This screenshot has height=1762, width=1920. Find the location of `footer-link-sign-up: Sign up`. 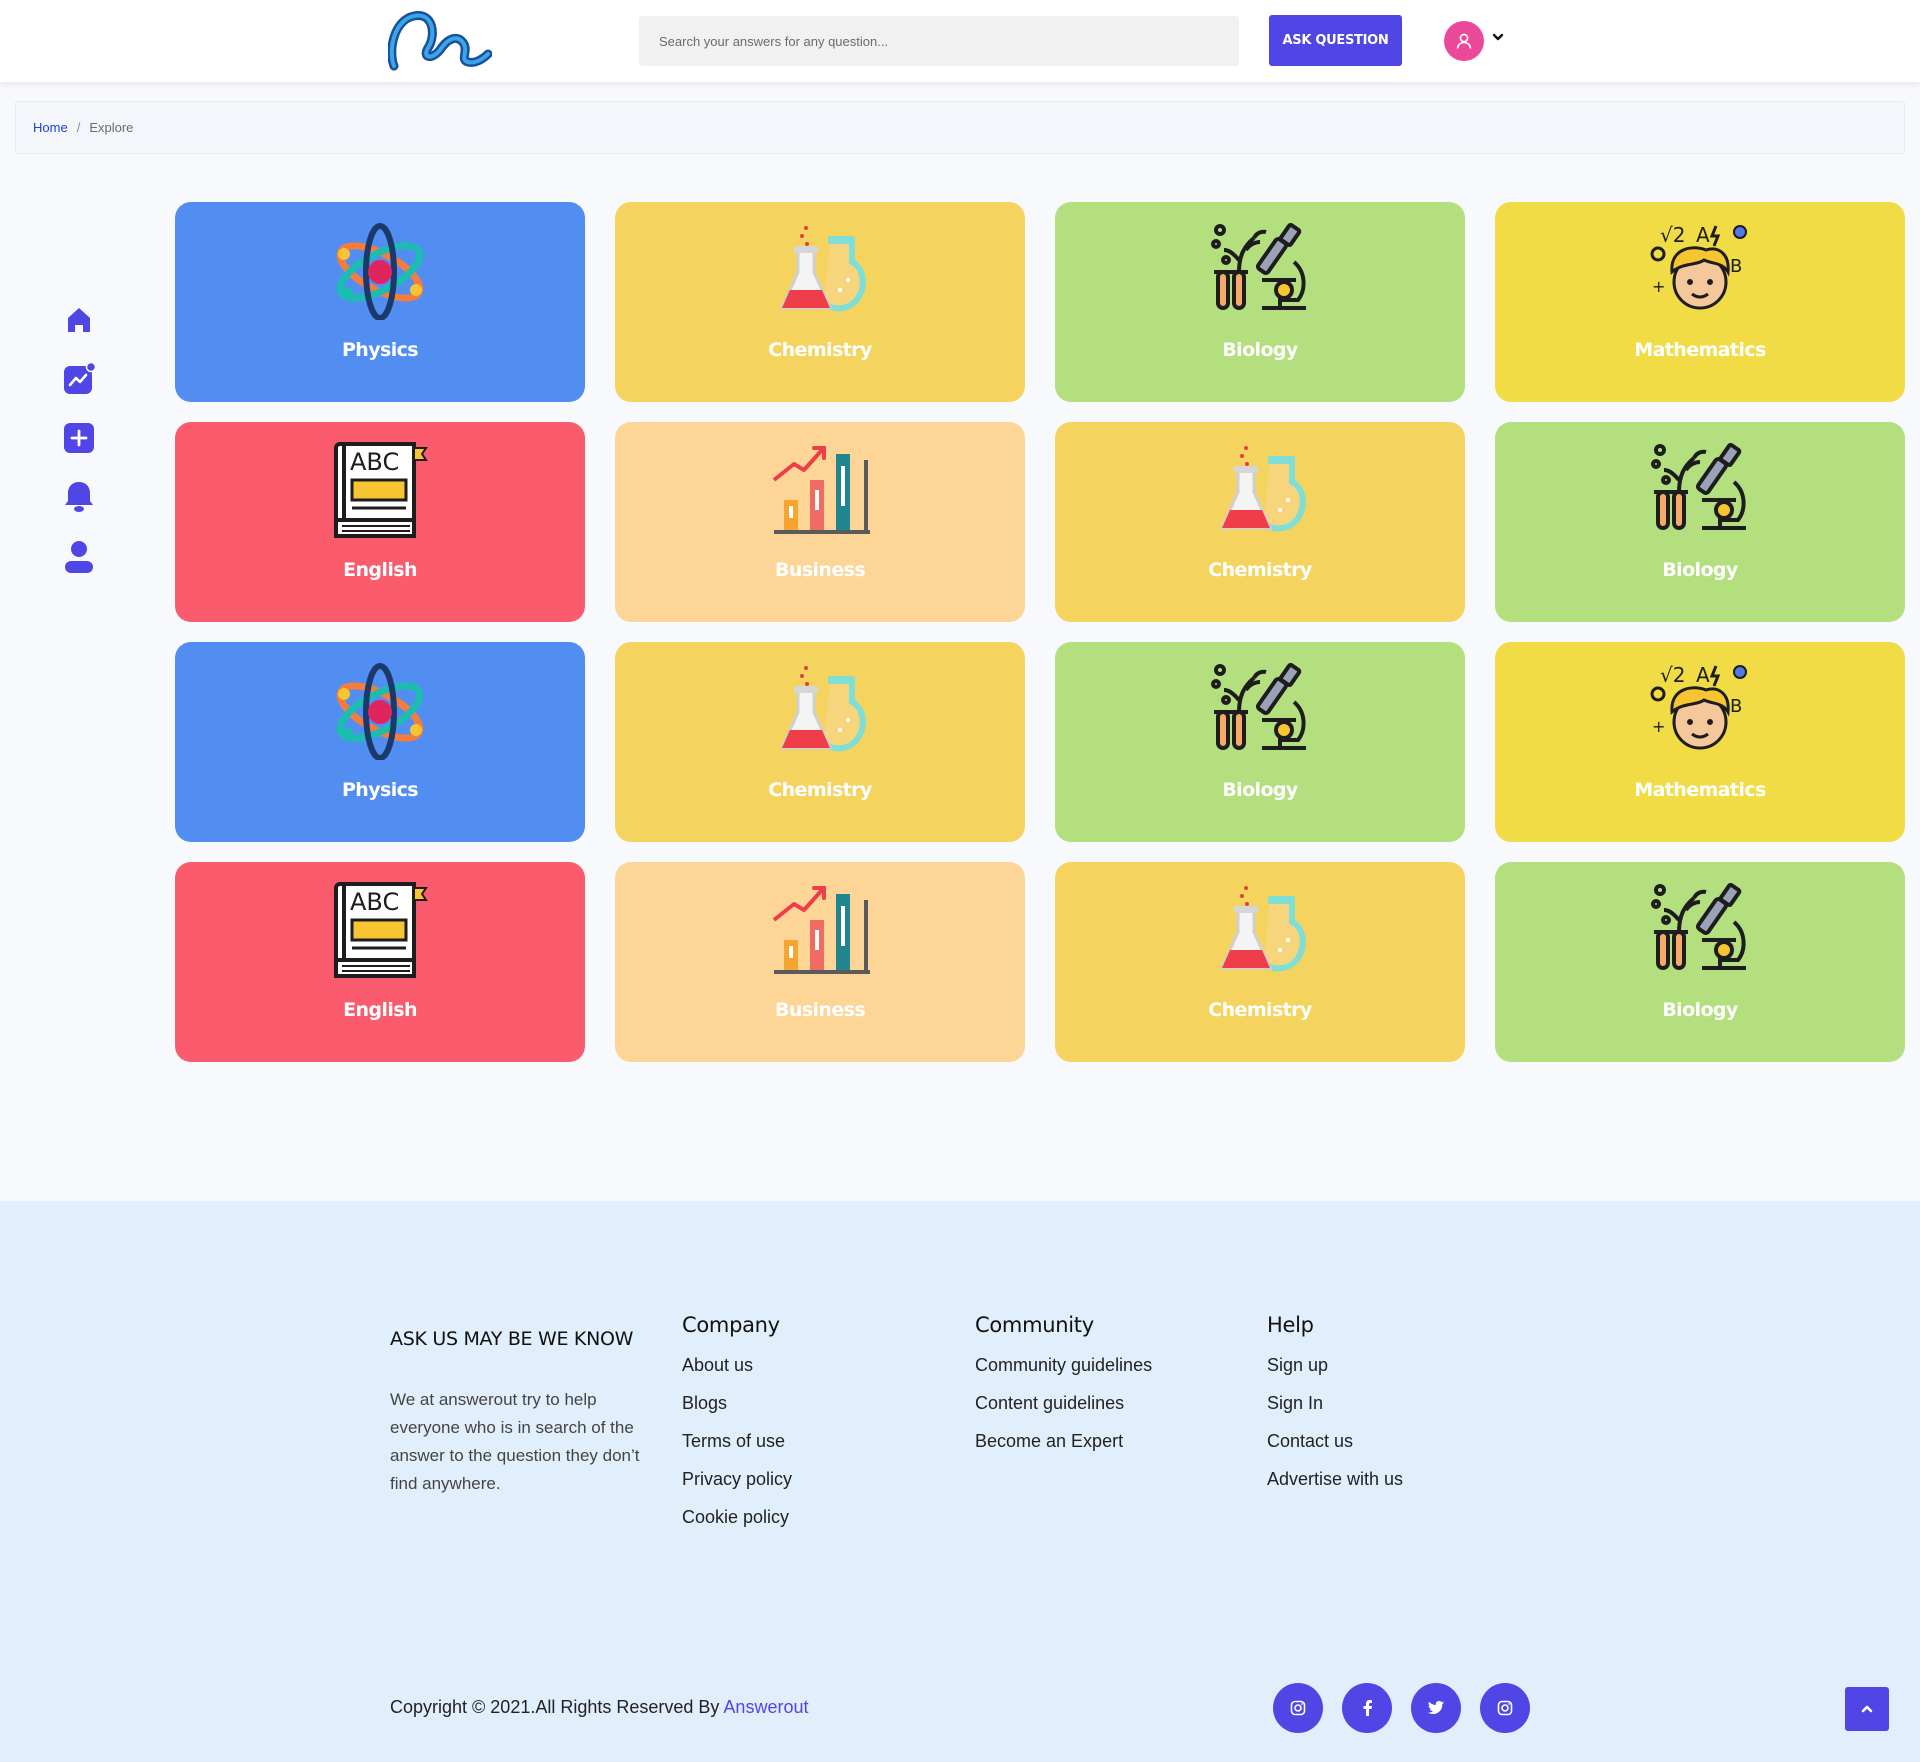

footer-link-sign-up: Sign up is located at coordinates (1335, 1373).